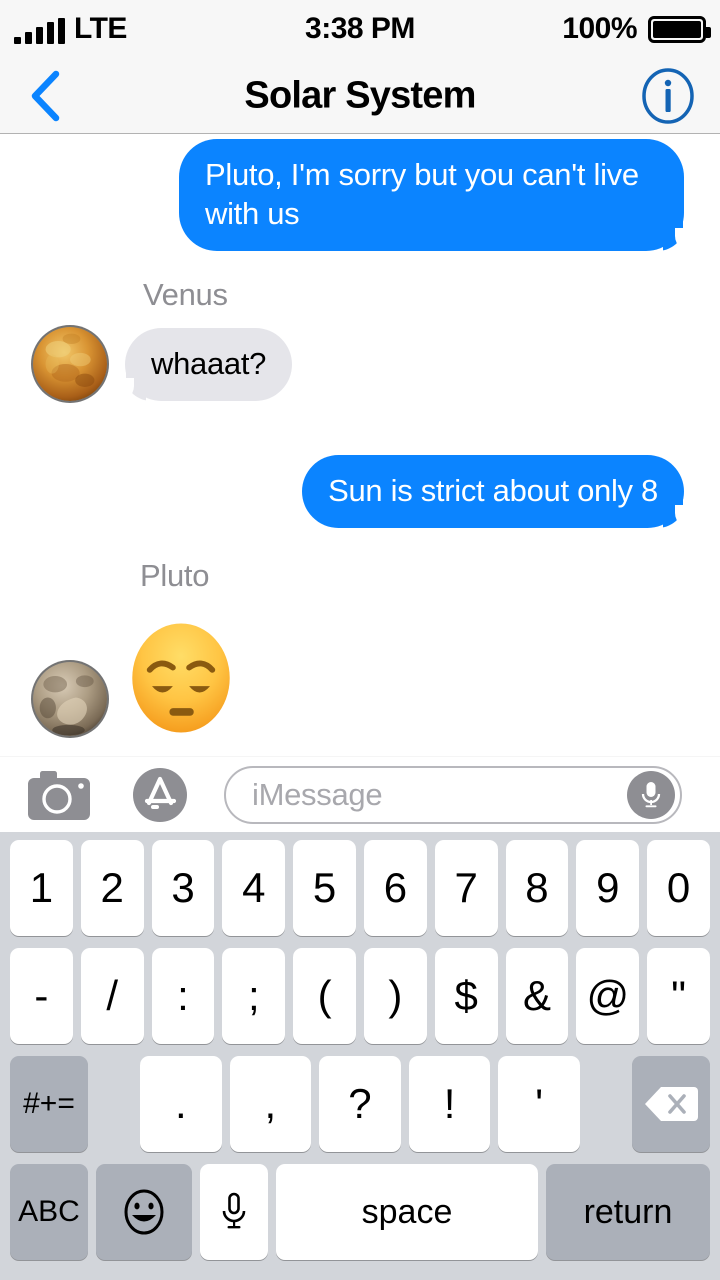 The width and height of the screenshot is (720, 1280). I want to click on emoji-smiley-icon, so click(144, 1212).